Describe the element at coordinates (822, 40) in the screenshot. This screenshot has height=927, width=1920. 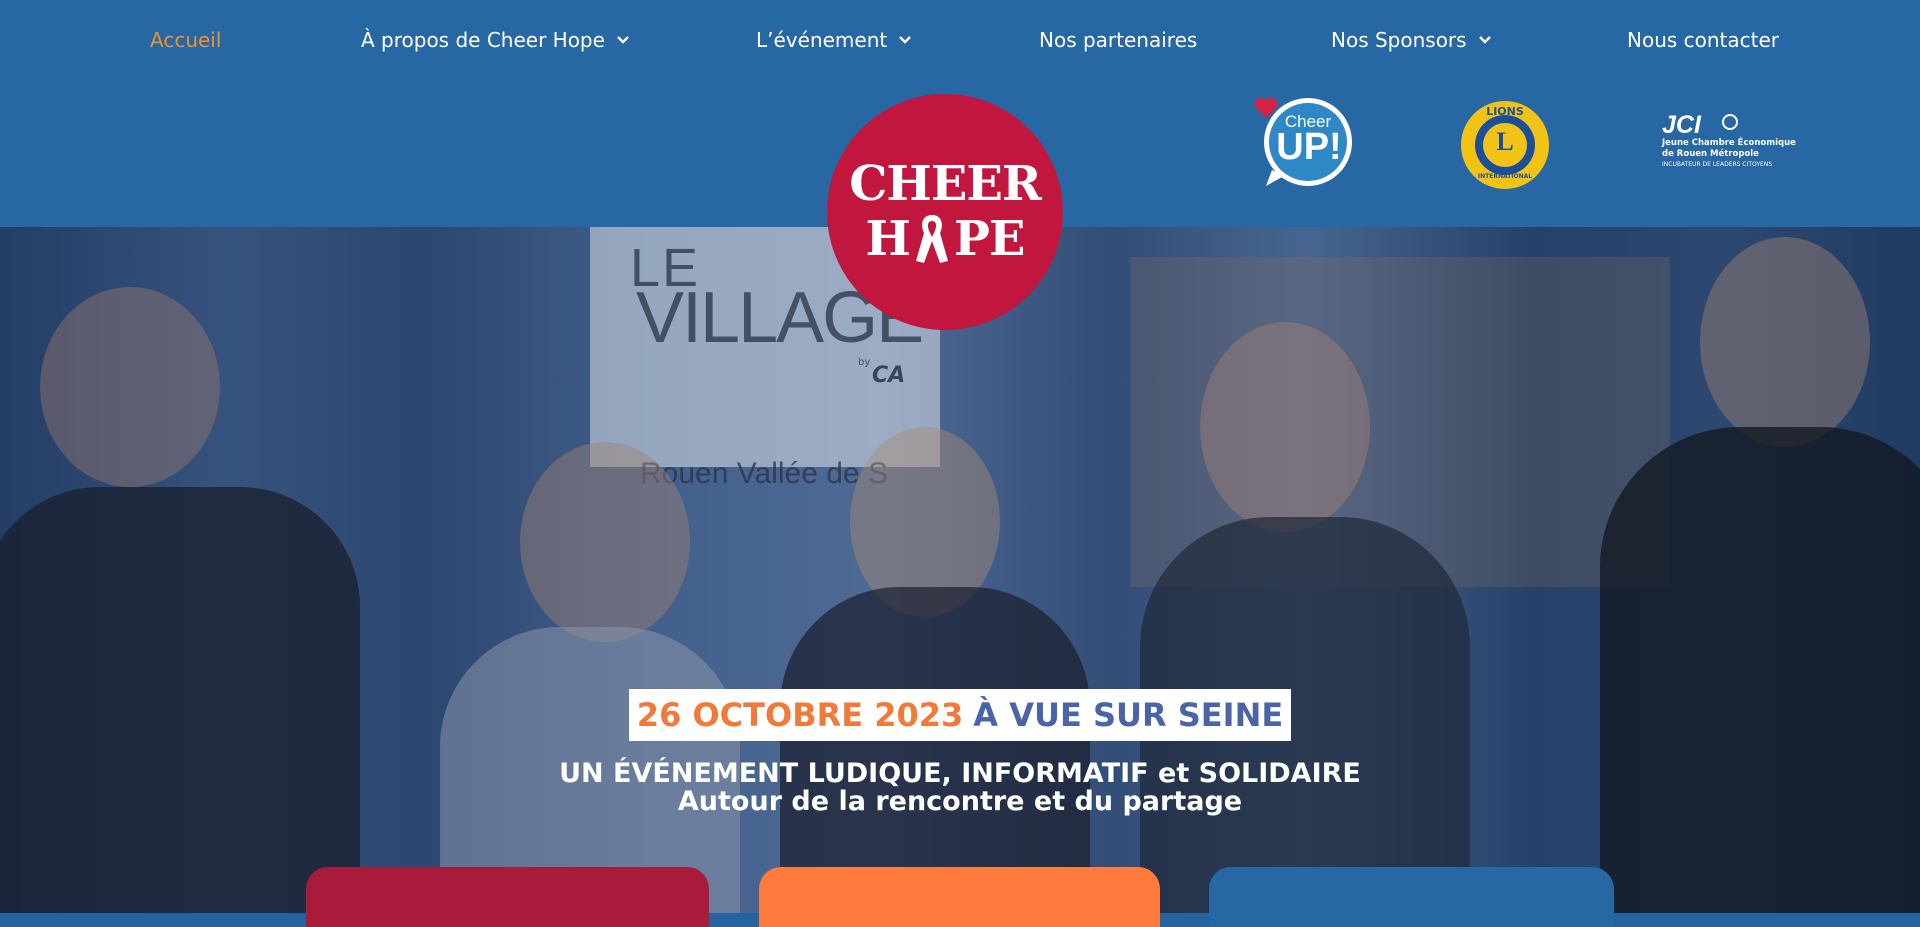
I see `nav-item-label: L’événement` at that location.